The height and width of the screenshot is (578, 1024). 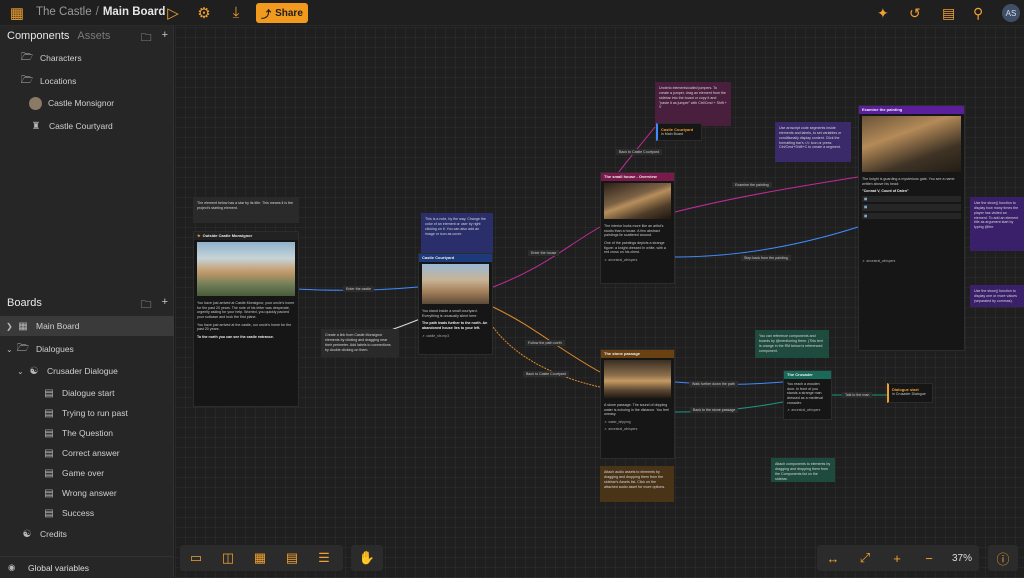 I want to click on pan-toolbar: ✋, so click(x=367, y=558).